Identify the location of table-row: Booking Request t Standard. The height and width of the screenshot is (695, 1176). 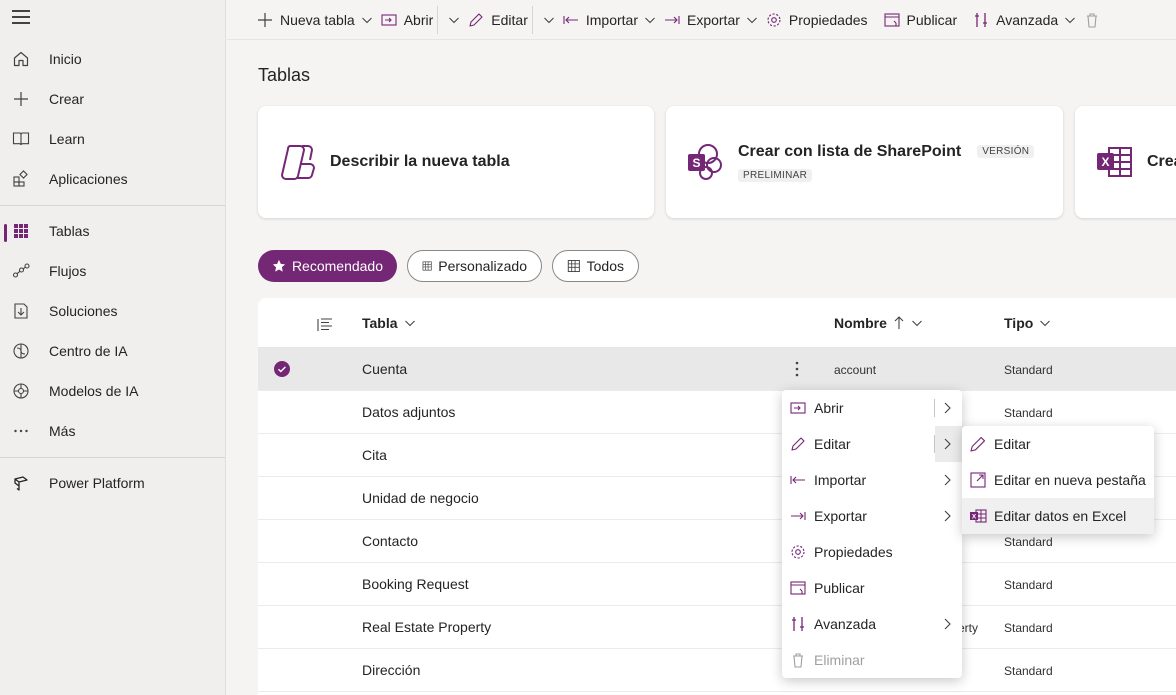
(717, 584).